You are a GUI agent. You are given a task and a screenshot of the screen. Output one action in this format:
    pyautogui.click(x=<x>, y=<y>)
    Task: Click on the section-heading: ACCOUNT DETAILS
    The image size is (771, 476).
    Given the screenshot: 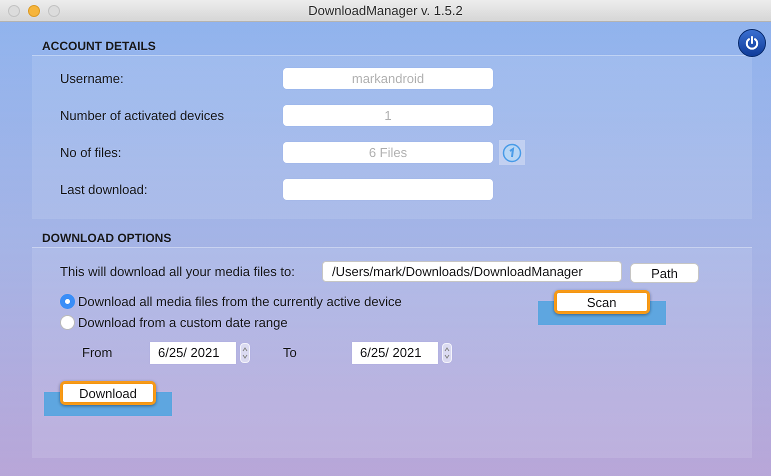 What is the action you would take?
    pyautogui.click(x=98, y=46)
    